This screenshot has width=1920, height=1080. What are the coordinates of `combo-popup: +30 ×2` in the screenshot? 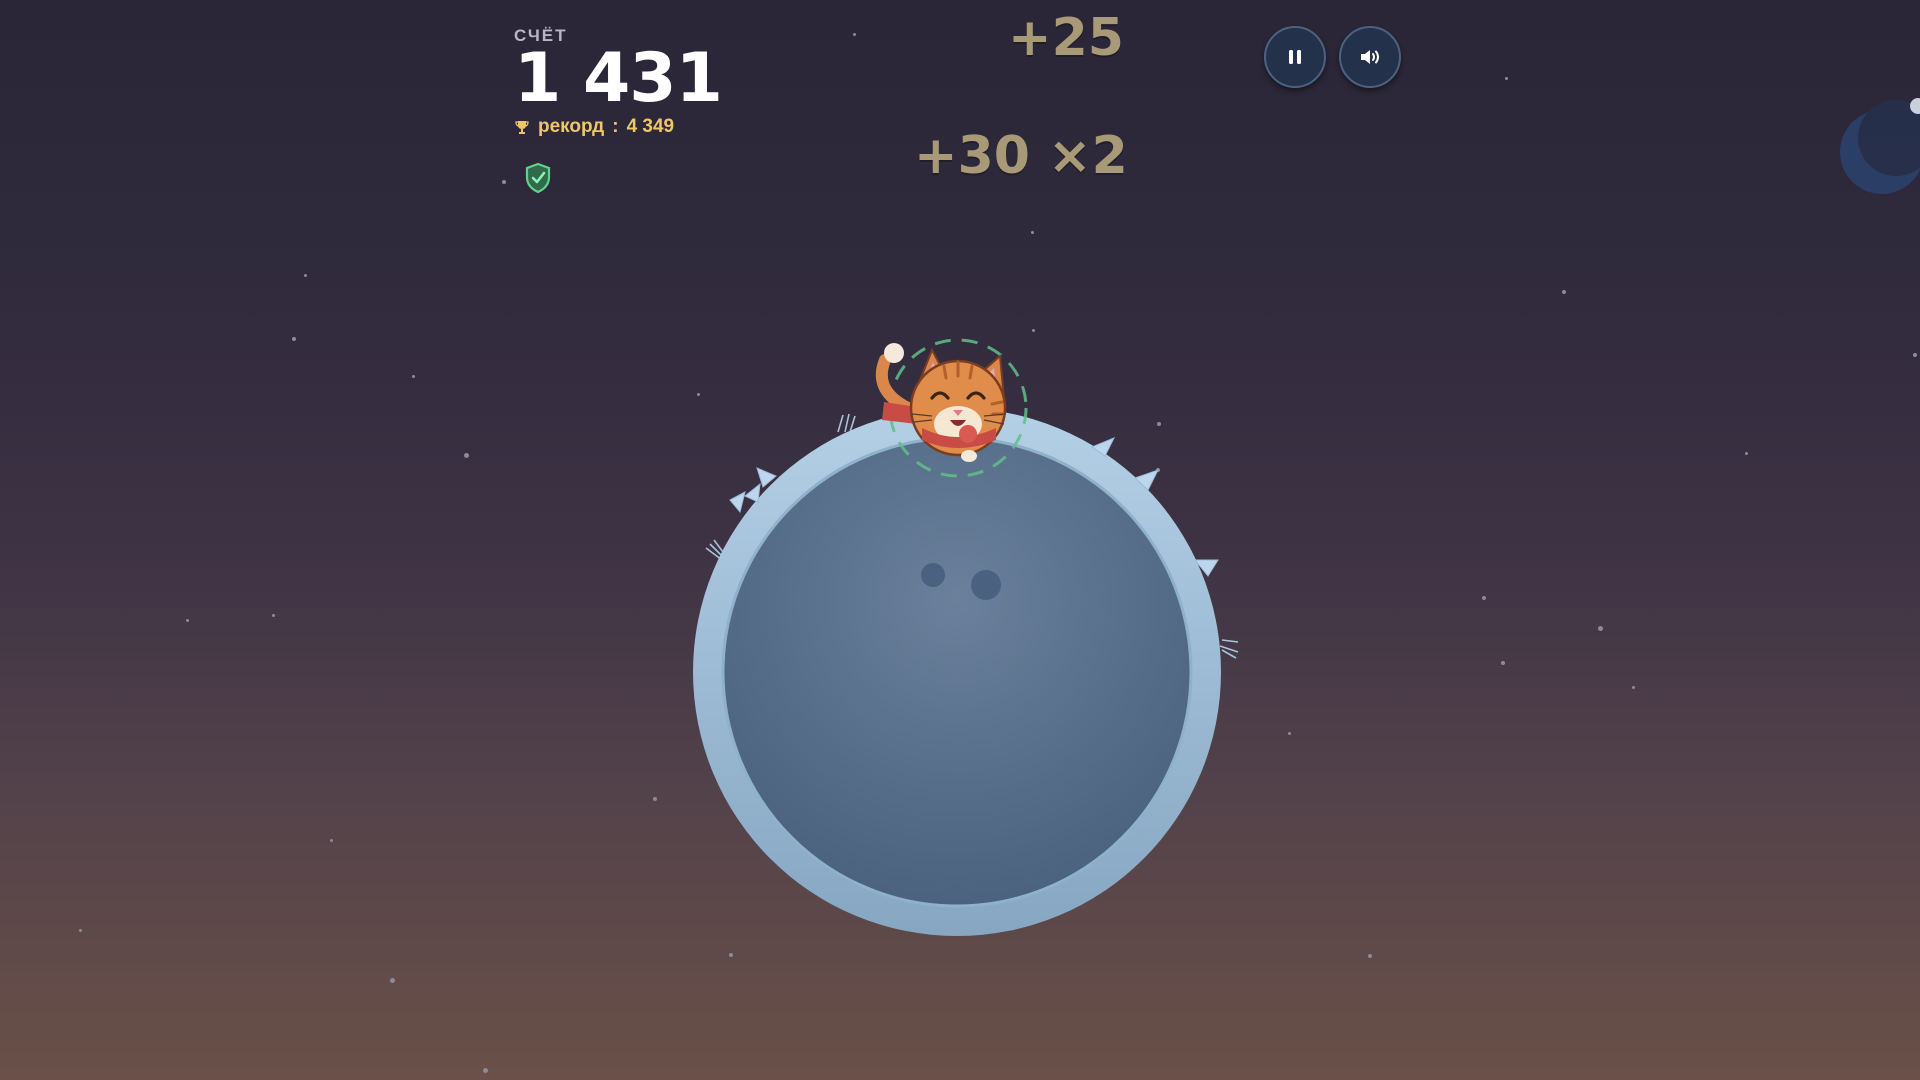 It's located at (1021, 156).